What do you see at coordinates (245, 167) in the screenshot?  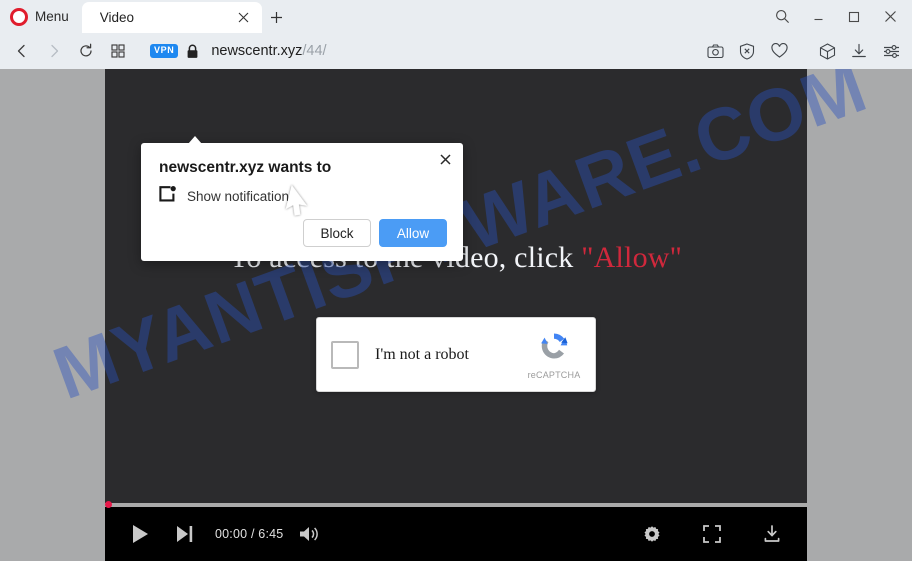 I see `dialog-title: newscentr.xyz wants to` at bounding box center [245, 167].